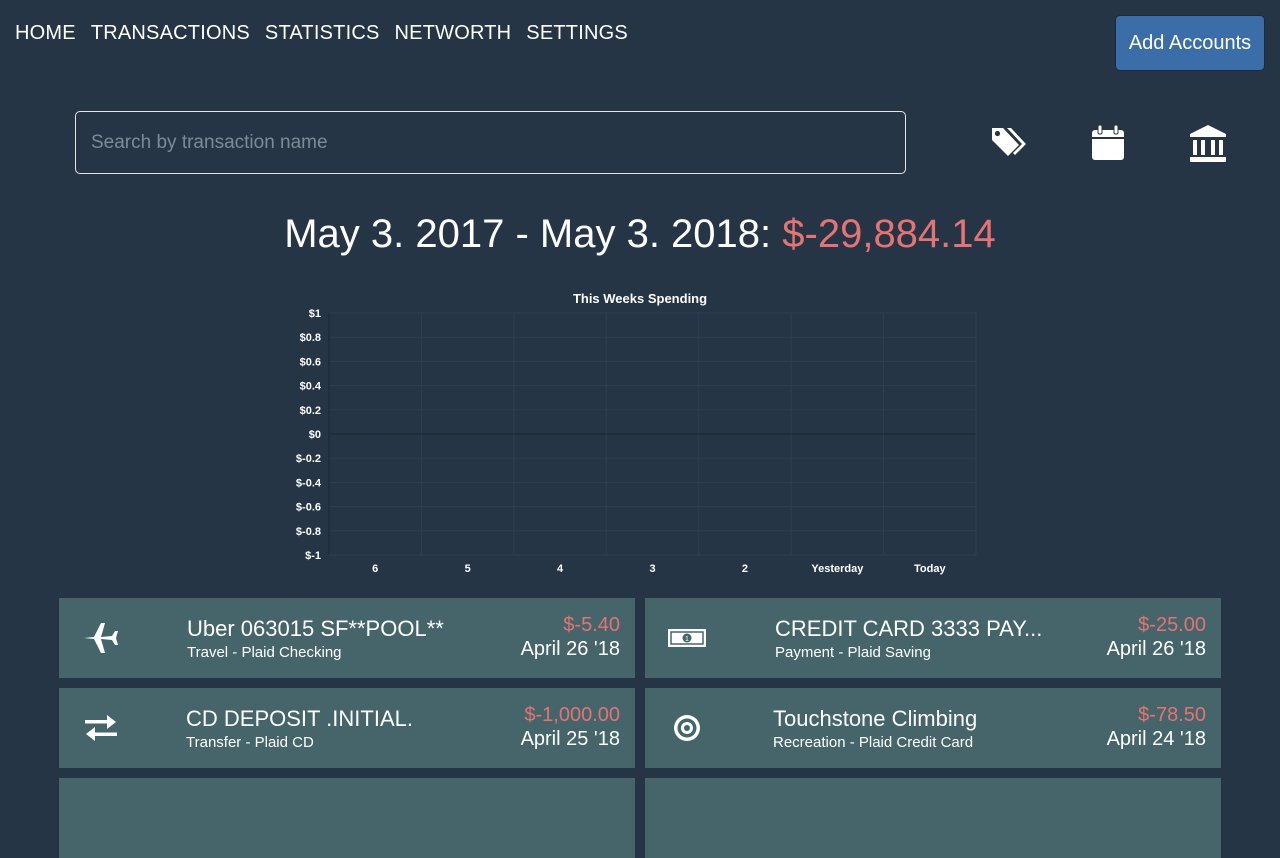 This screenshot has width=1280, height=858. I want to click on transaction-amount: $-1,000.00, so click(572, 715).